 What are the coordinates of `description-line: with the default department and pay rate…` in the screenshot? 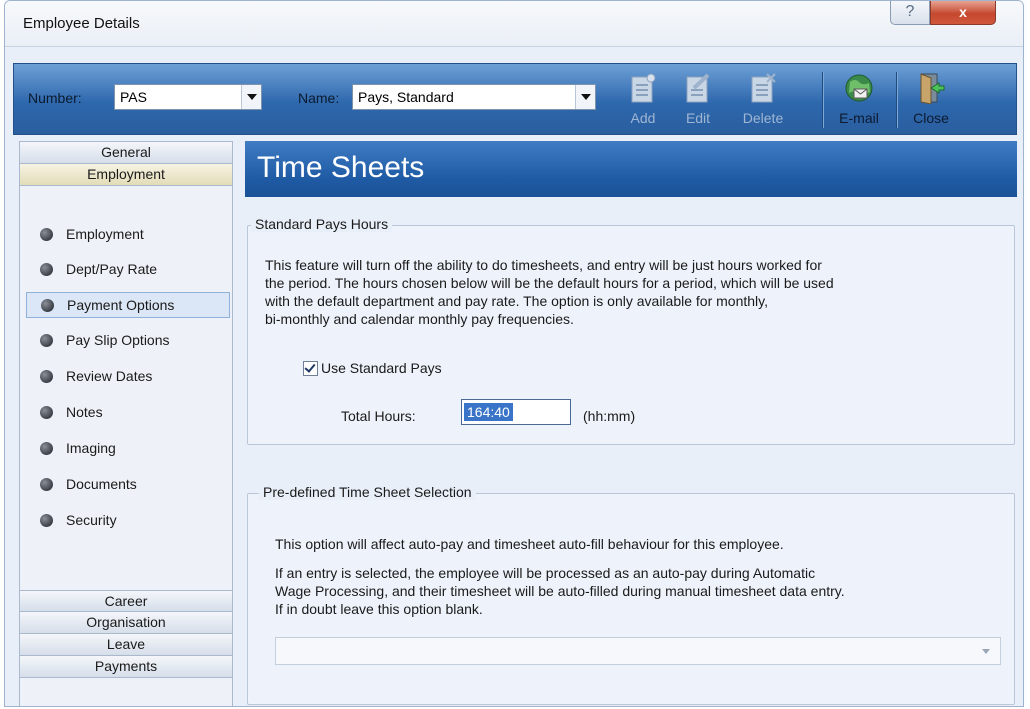 It's located at (517, 301).